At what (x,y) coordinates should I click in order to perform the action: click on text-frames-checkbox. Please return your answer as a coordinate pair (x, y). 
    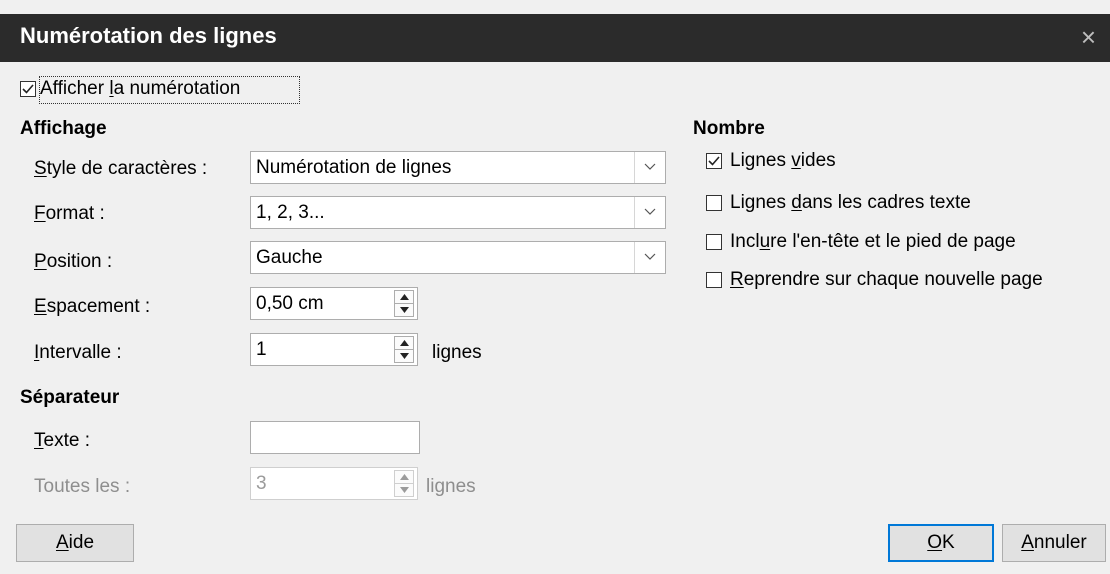
    Looking at the image, I should click on (714, 203).